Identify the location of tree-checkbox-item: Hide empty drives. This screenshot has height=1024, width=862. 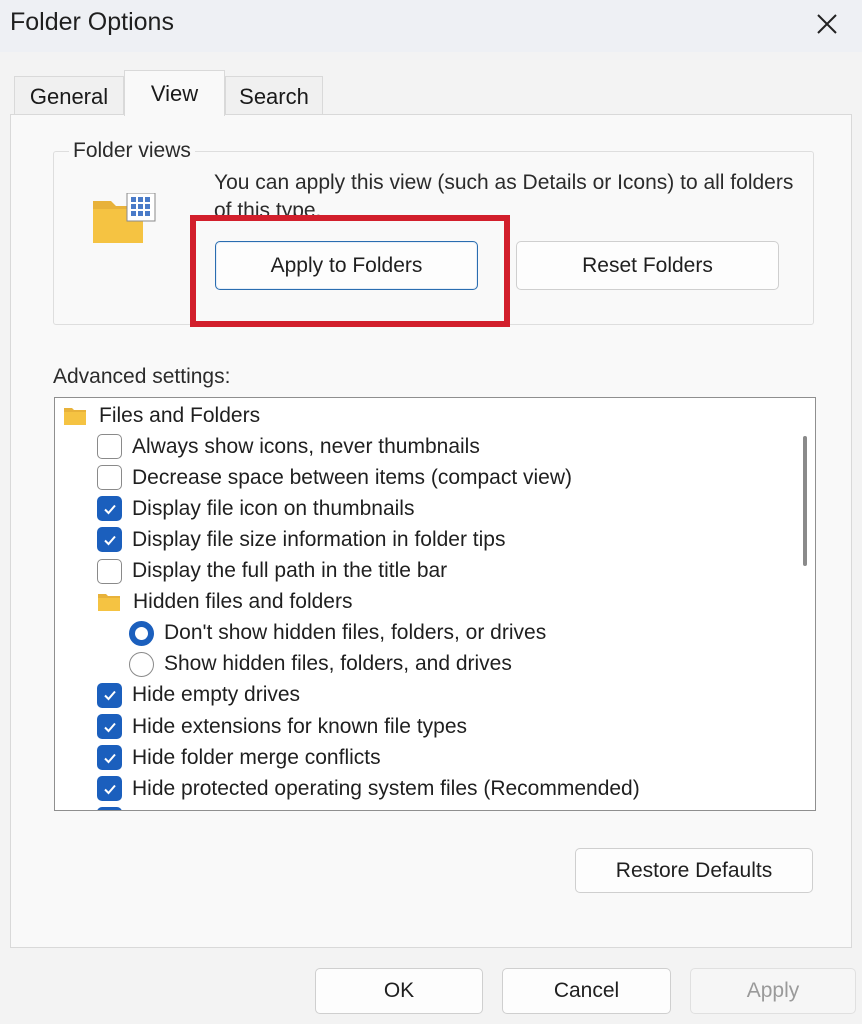
(177, 695).